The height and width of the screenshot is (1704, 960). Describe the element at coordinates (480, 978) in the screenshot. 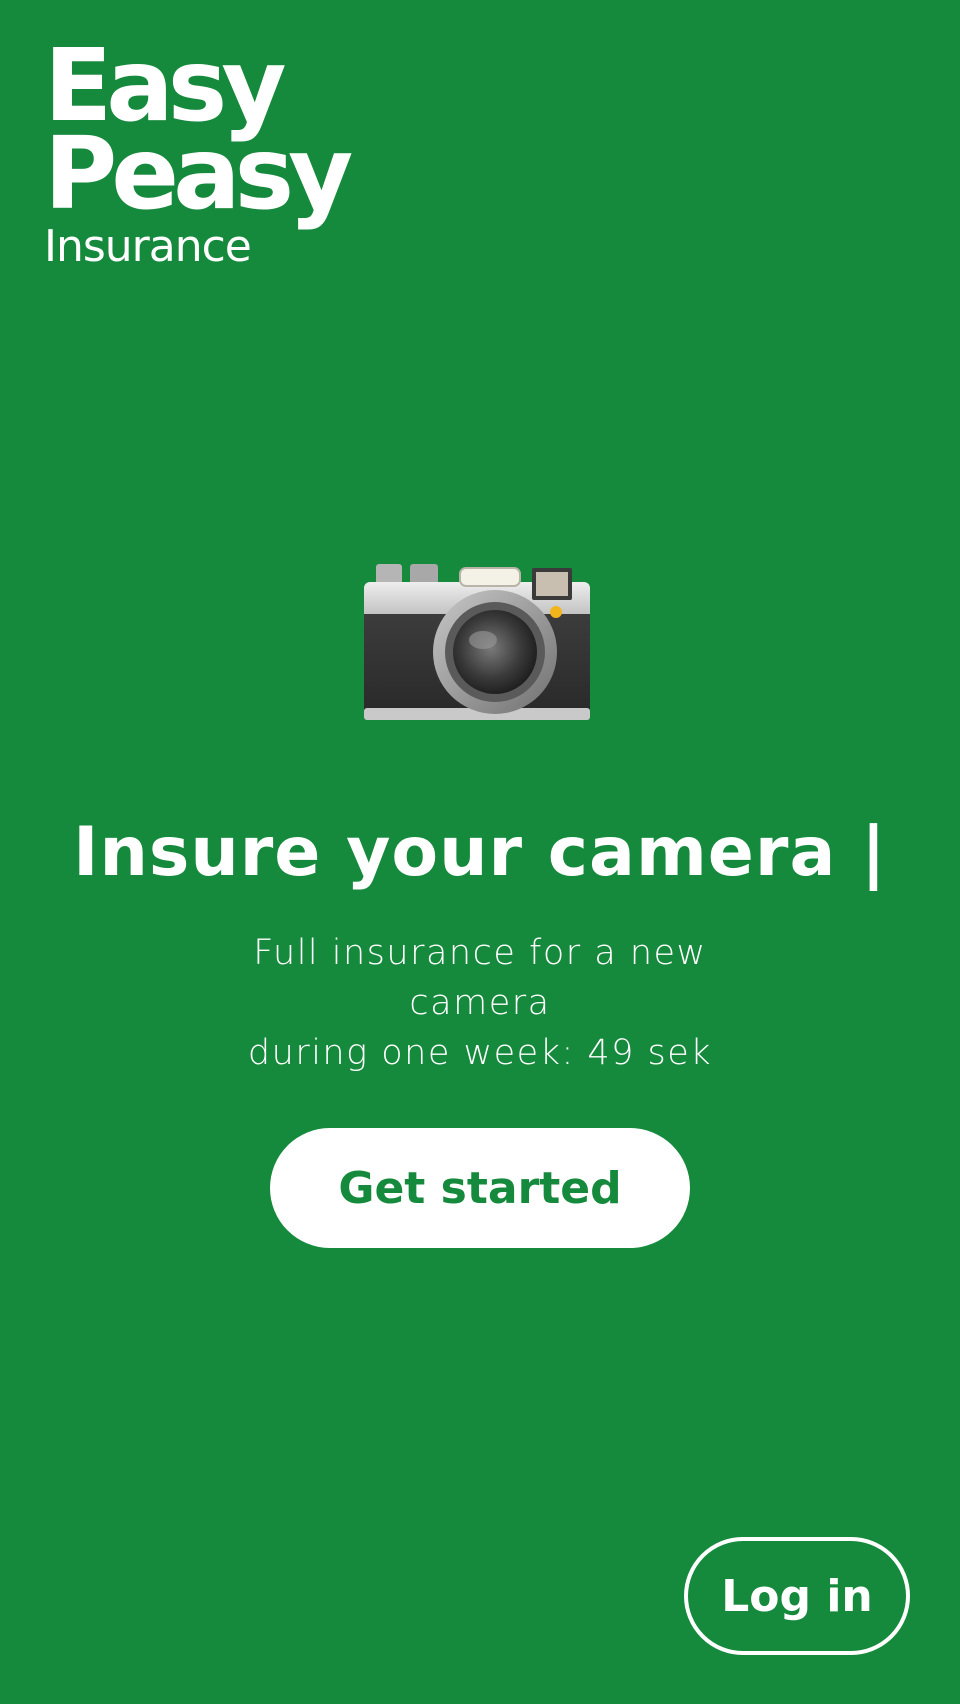

I see `offer-description-line1: Full insurance for a new camera` at that location.